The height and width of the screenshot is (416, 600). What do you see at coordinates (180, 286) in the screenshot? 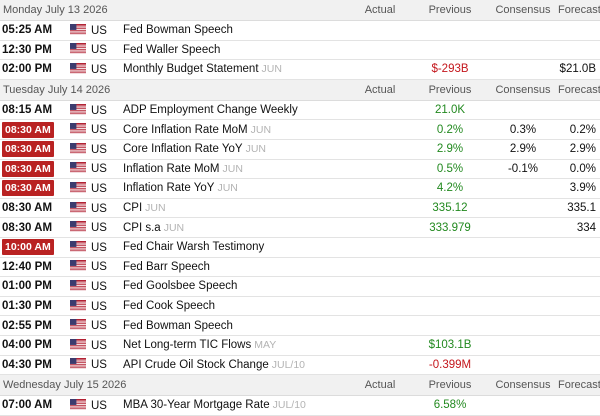
I see `event-name: Fed Goolsbee Speech` at bounding box center [180, 286].